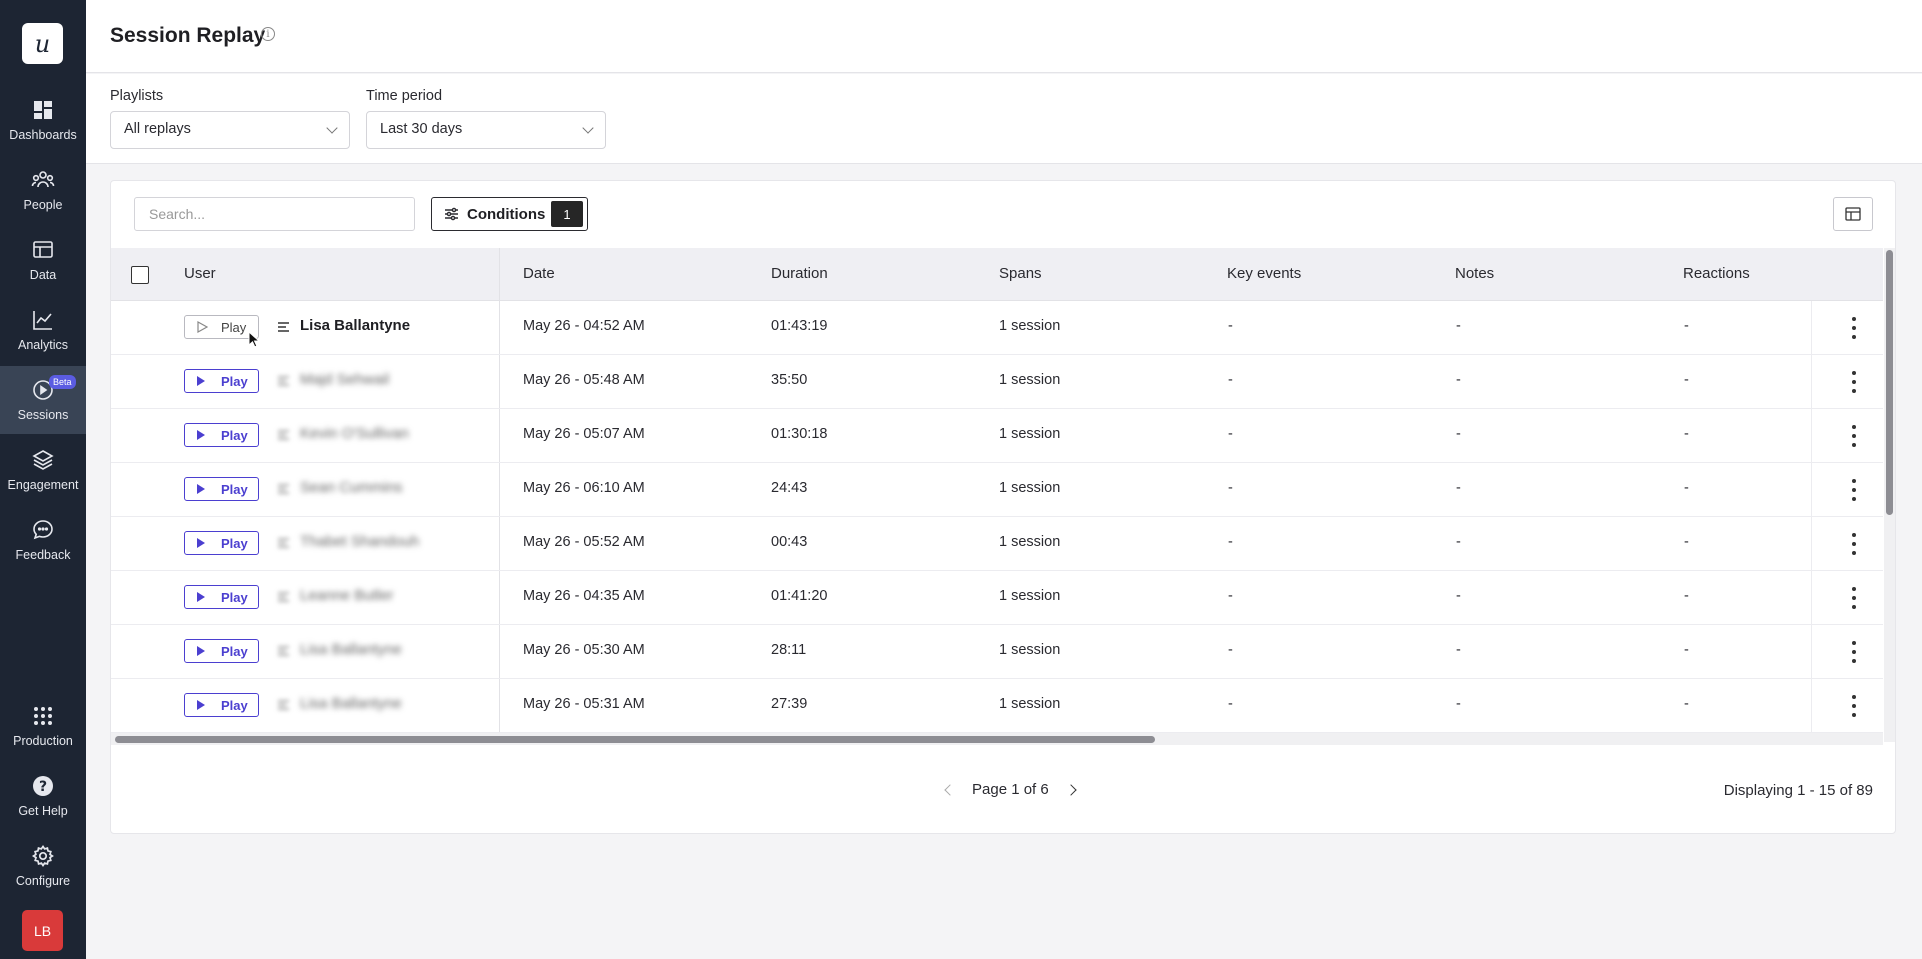 Image resolution: width=1922 pixels, height=959 pixels. Describe the element at coordinates (950, 789) in the screenshot. I see `chevron-left-icon` at that location.